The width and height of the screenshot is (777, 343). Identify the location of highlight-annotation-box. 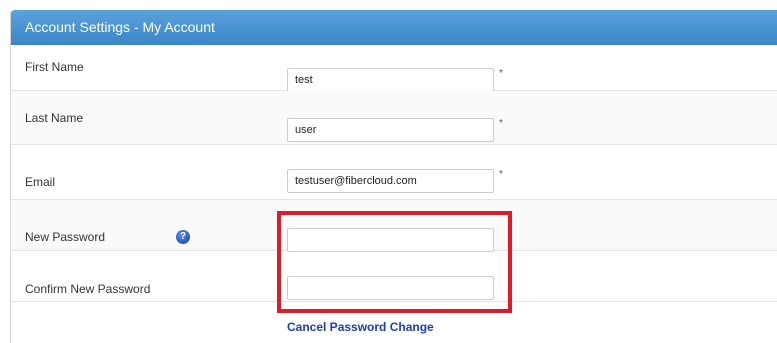
(394, 262).